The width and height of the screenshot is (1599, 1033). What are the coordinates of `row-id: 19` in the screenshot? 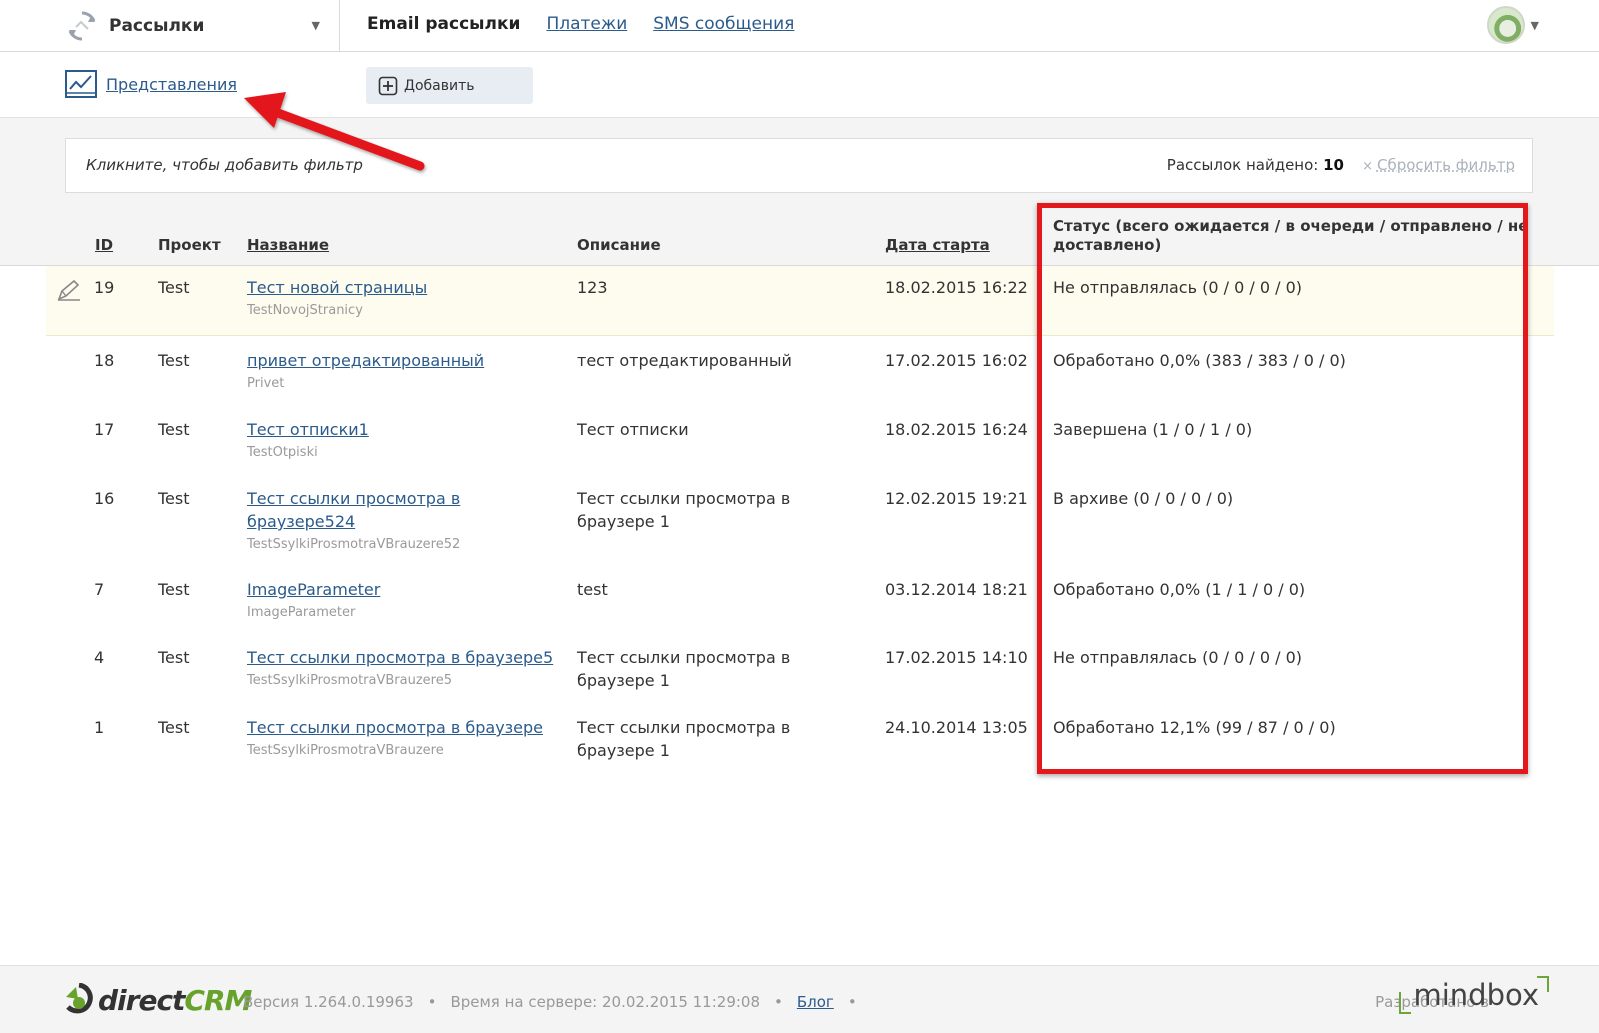 It's located at (104, 287).